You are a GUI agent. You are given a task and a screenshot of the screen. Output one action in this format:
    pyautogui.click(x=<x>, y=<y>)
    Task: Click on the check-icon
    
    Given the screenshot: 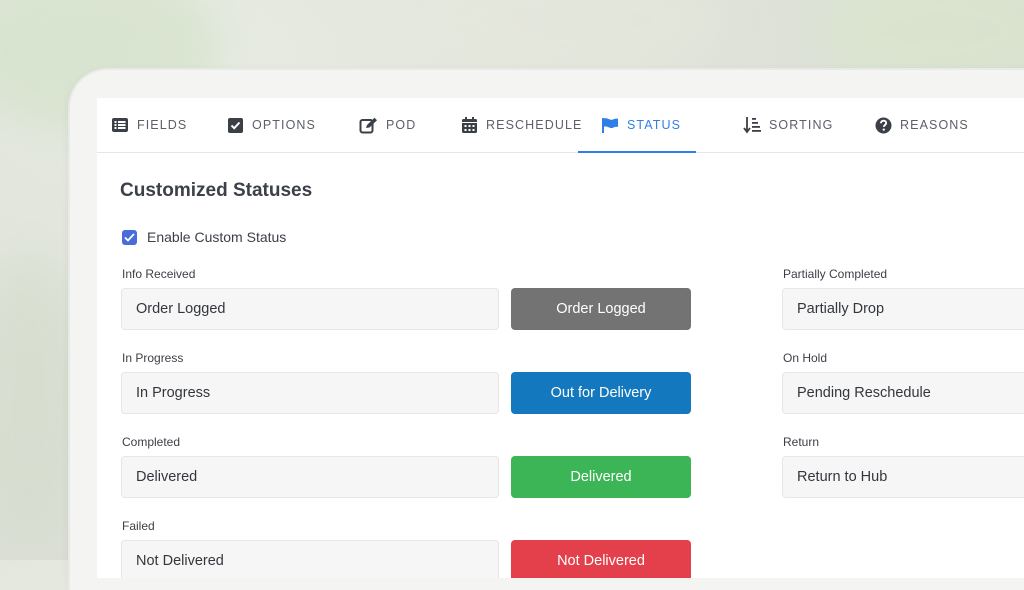 What is the action you would take?
    pyautogui.click(x=129, y=237)
    